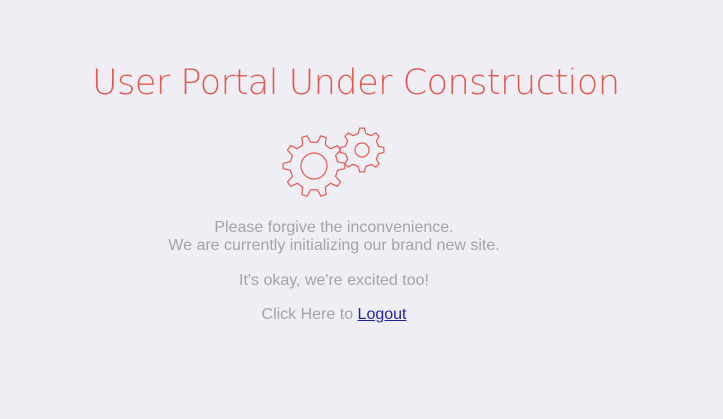 Image resolution: width=723 pixels, height=419 pixels. I want to click on small-gear-icon, so click(362, 150).